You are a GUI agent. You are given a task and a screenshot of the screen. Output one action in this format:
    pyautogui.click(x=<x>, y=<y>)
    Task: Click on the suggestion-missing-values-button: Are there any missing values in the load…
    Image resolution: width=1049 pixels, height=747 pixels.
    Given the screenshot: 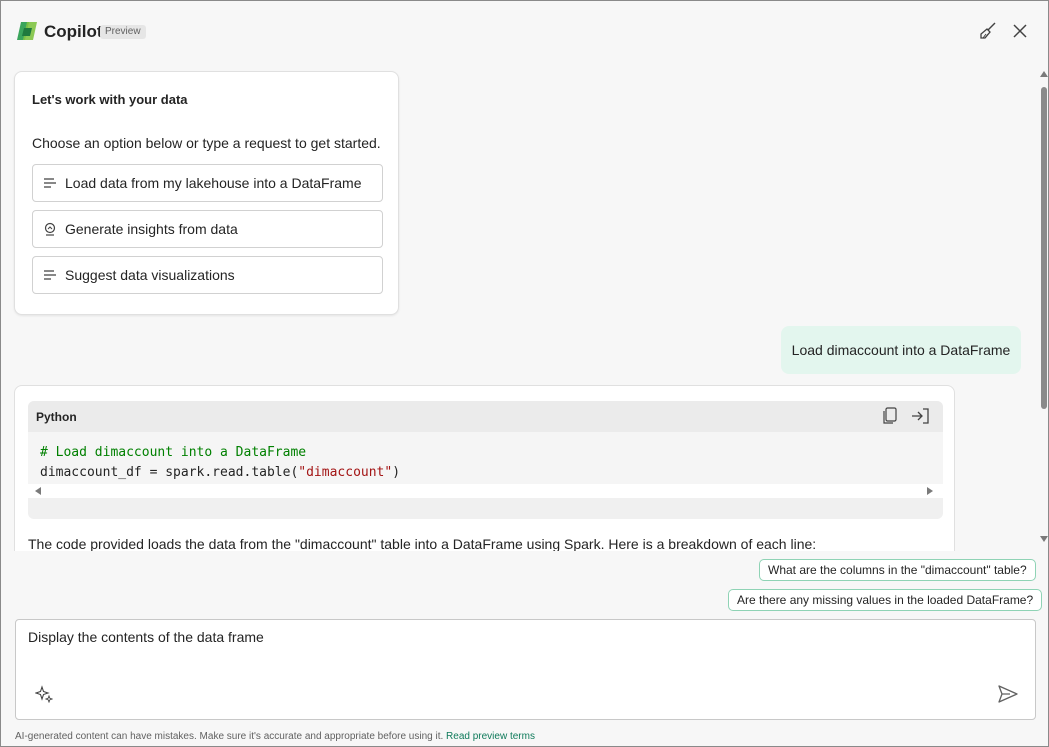 What is the action you would take?
    pyautogui.click(x=885, y=600)
    